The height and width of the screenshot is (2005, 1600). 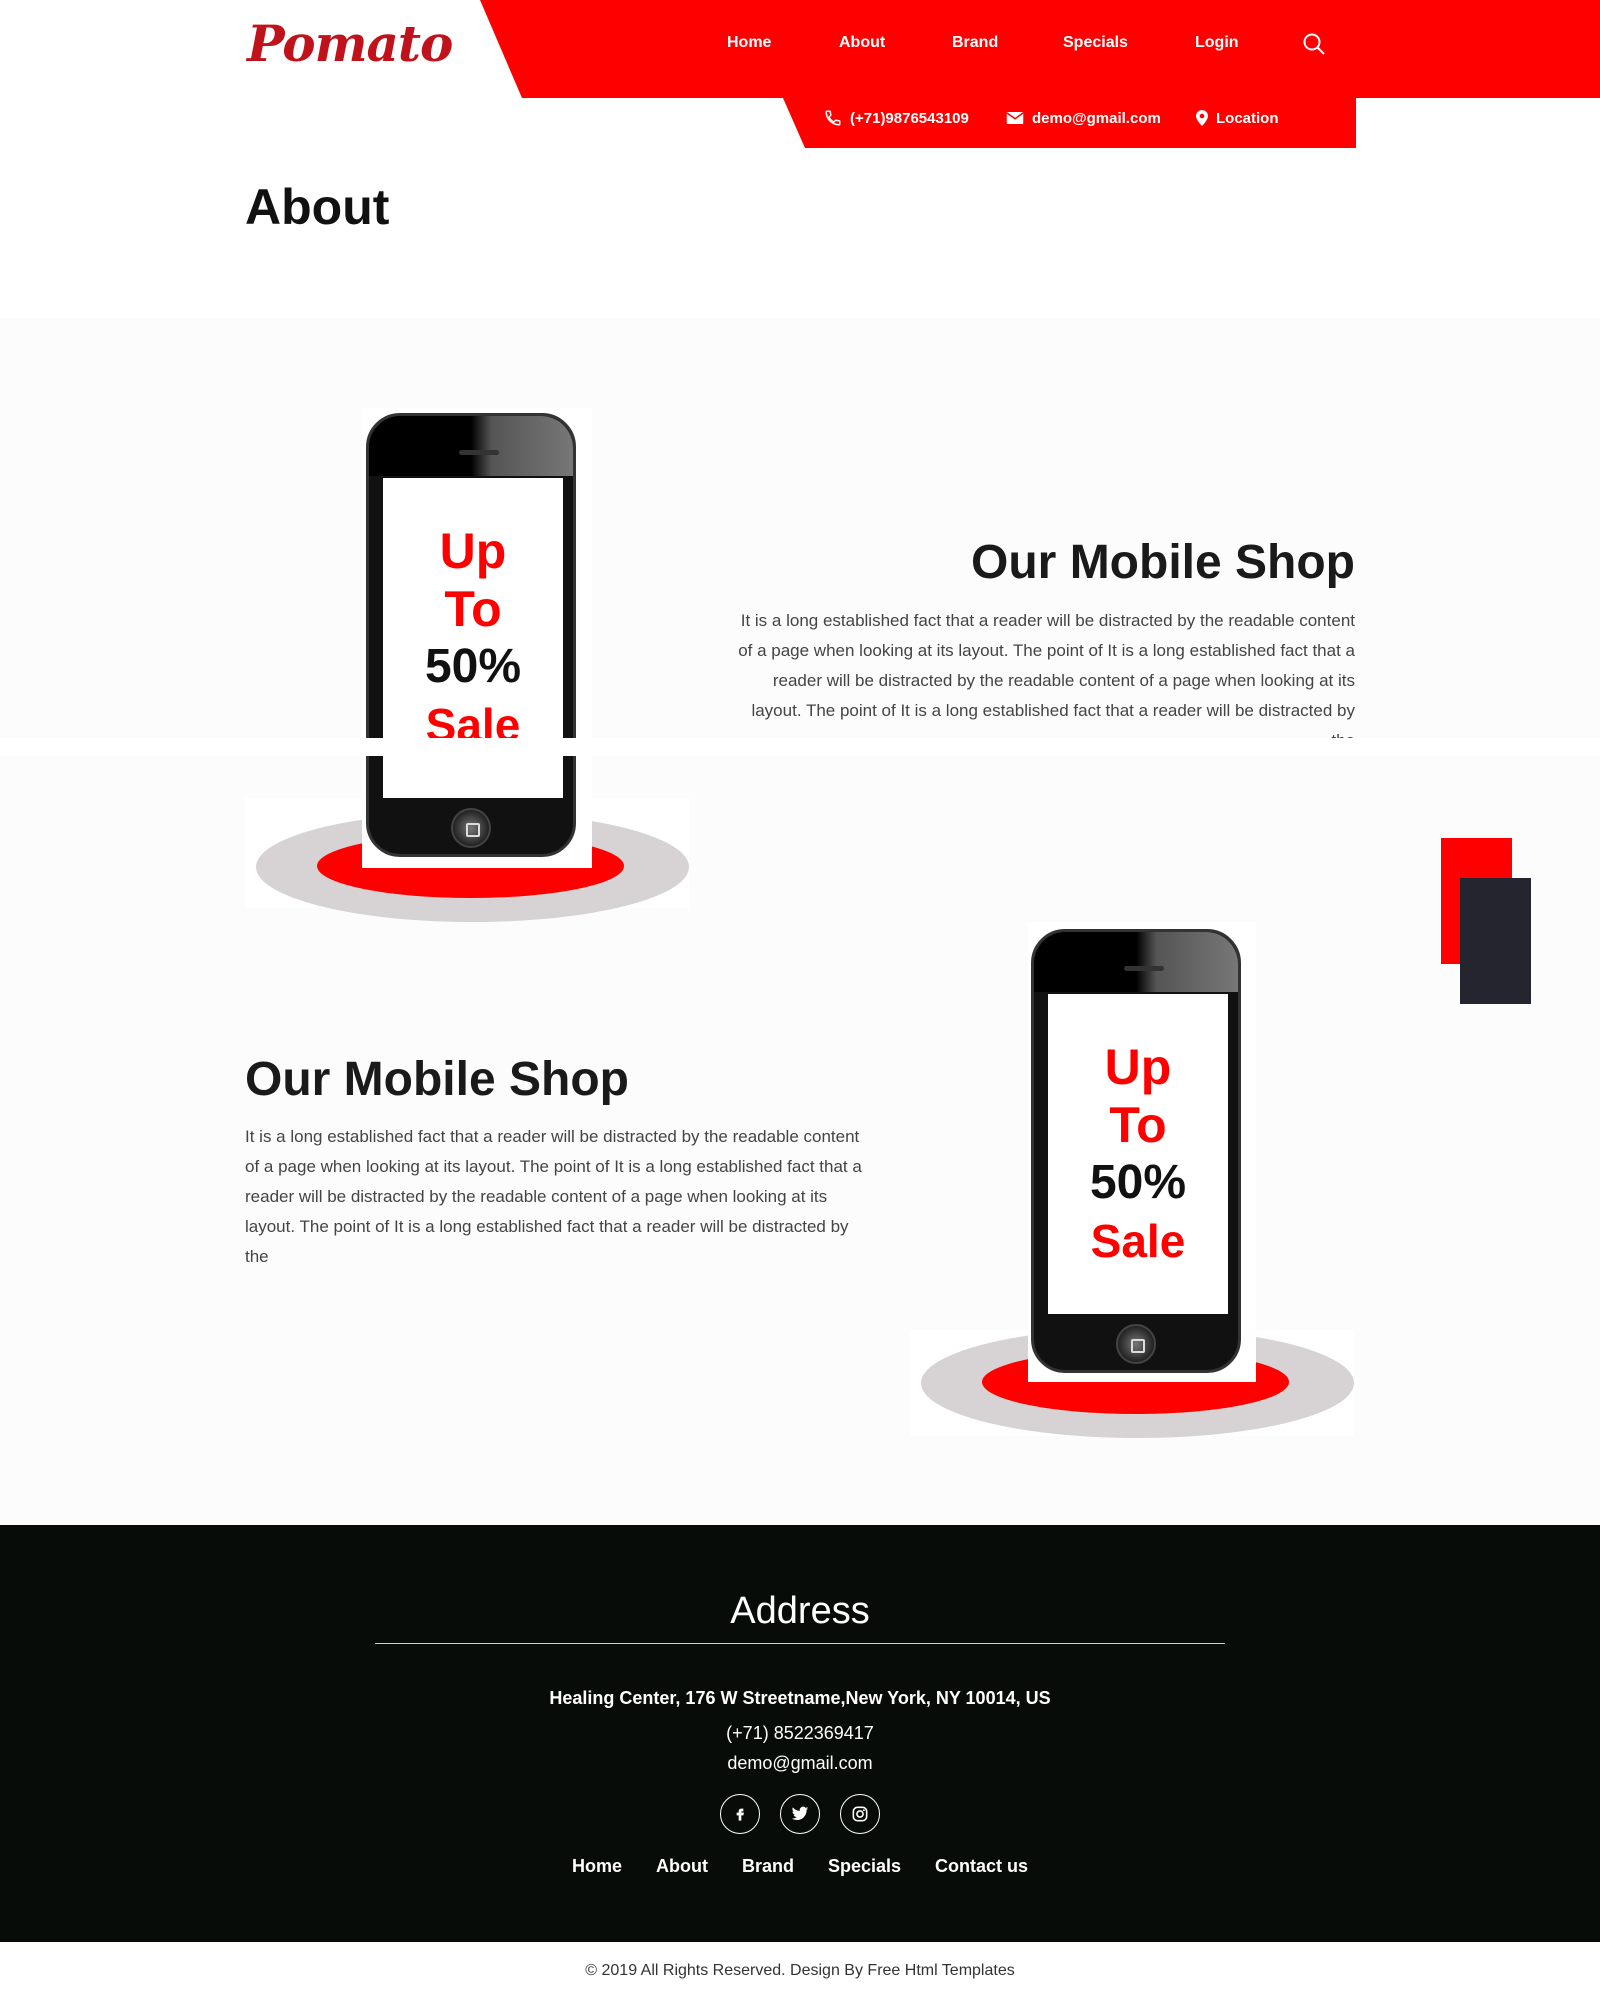 I want to click on footer-email: demo@gmail.com, so click(x=800, y=1763).